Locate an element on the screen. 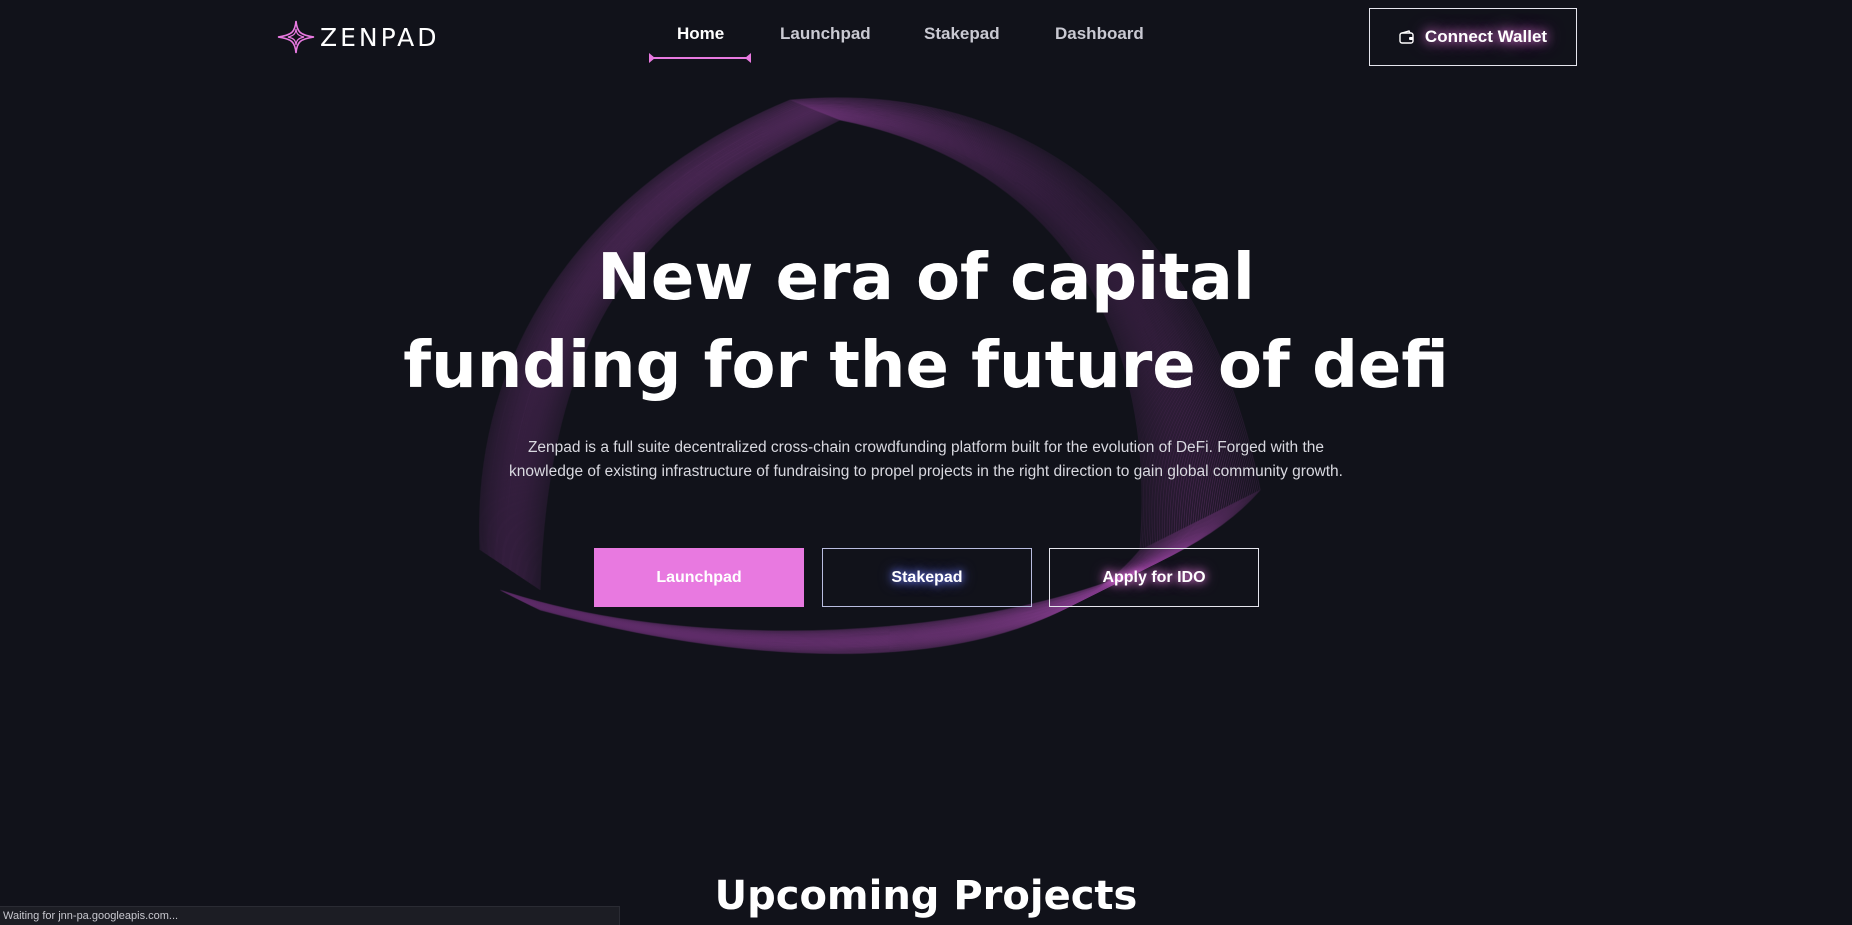 The width and height of the screenshot is (1852, 925). active-nav-indicator is located at coordinates (700, 58).